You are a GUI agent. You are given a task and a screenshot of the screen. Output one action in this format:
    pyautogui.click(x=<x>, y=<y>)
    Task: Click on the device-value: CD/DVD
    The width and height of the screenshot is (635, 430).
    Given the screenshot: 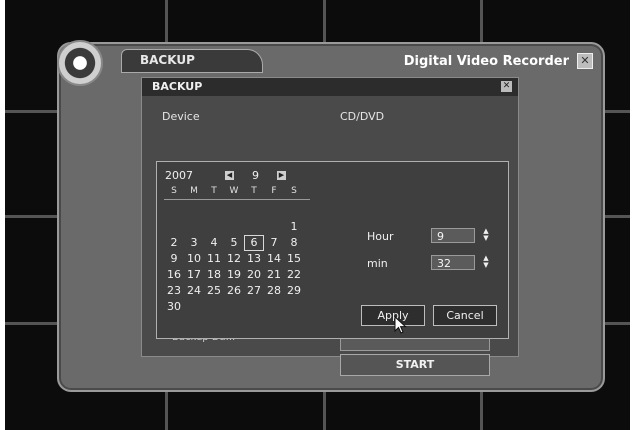 What is the action you would take?
    pyautogui.click(x=362, y=116)
    